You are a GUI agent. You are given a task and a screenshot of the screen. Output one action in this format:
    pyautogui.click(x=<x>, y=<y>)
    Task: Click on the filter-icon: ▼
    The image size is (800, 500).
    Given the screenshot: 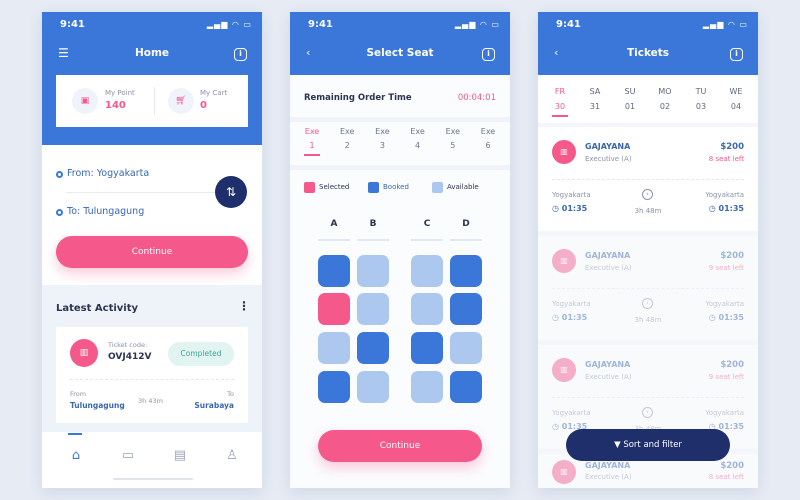 What is the action you would take?
    pyautogui.click(x=619, y=445)
    